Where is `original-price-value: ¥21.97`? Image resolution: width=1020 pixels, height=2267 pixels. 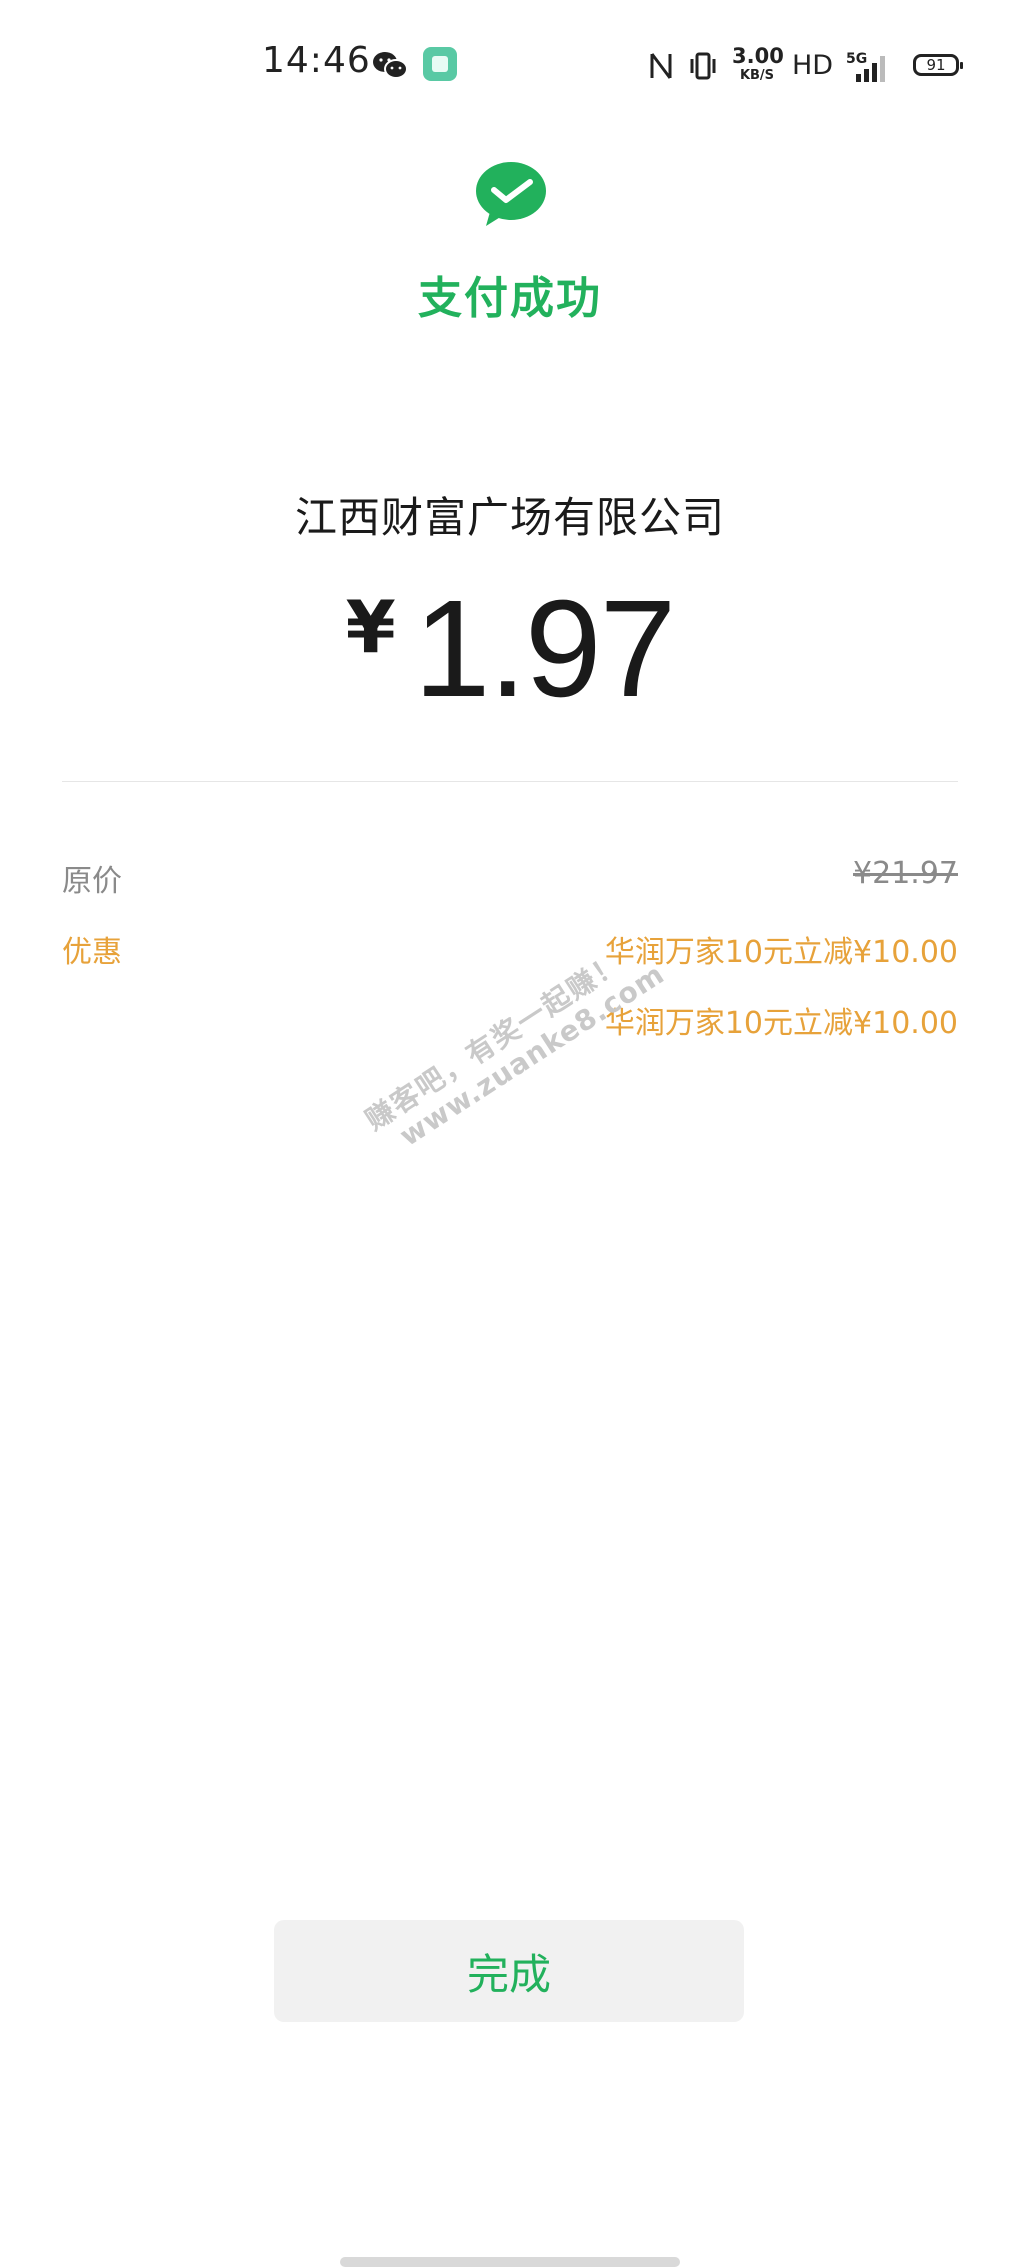
original-price-value: ¥21.97 is located at coordinates (905, 873).